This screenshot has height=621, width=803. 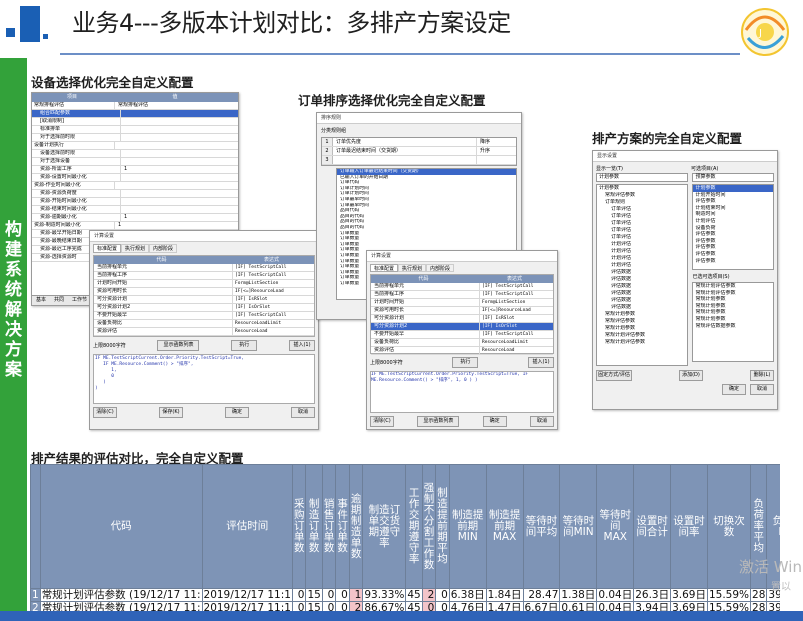 I want to click on table-row: [取消限制], so click(x=135, y=122).